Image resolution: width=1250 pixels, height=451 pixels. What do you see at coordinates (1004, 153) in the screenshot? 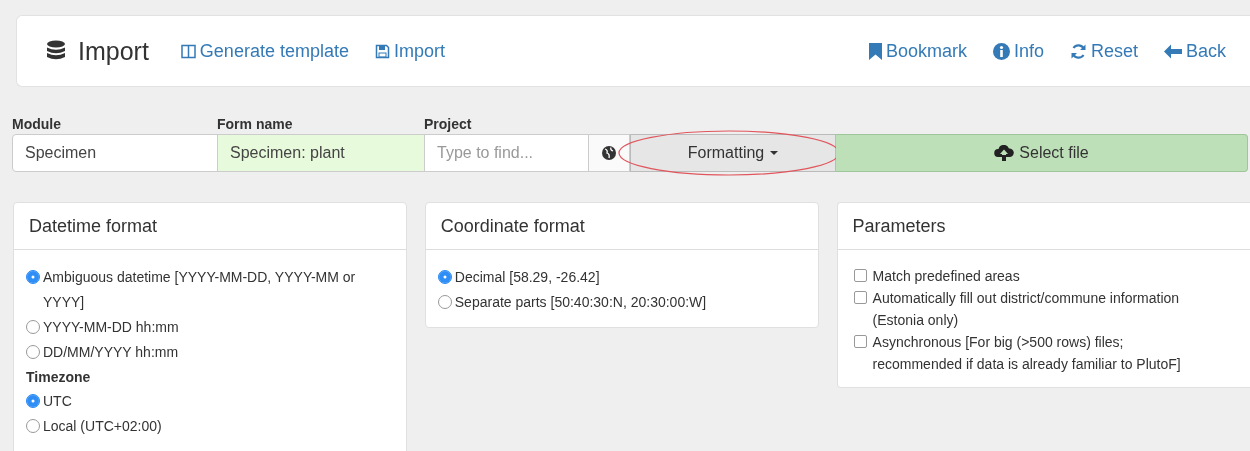
I see `cloud-upload-icon` at bounding box center [1004, 153].